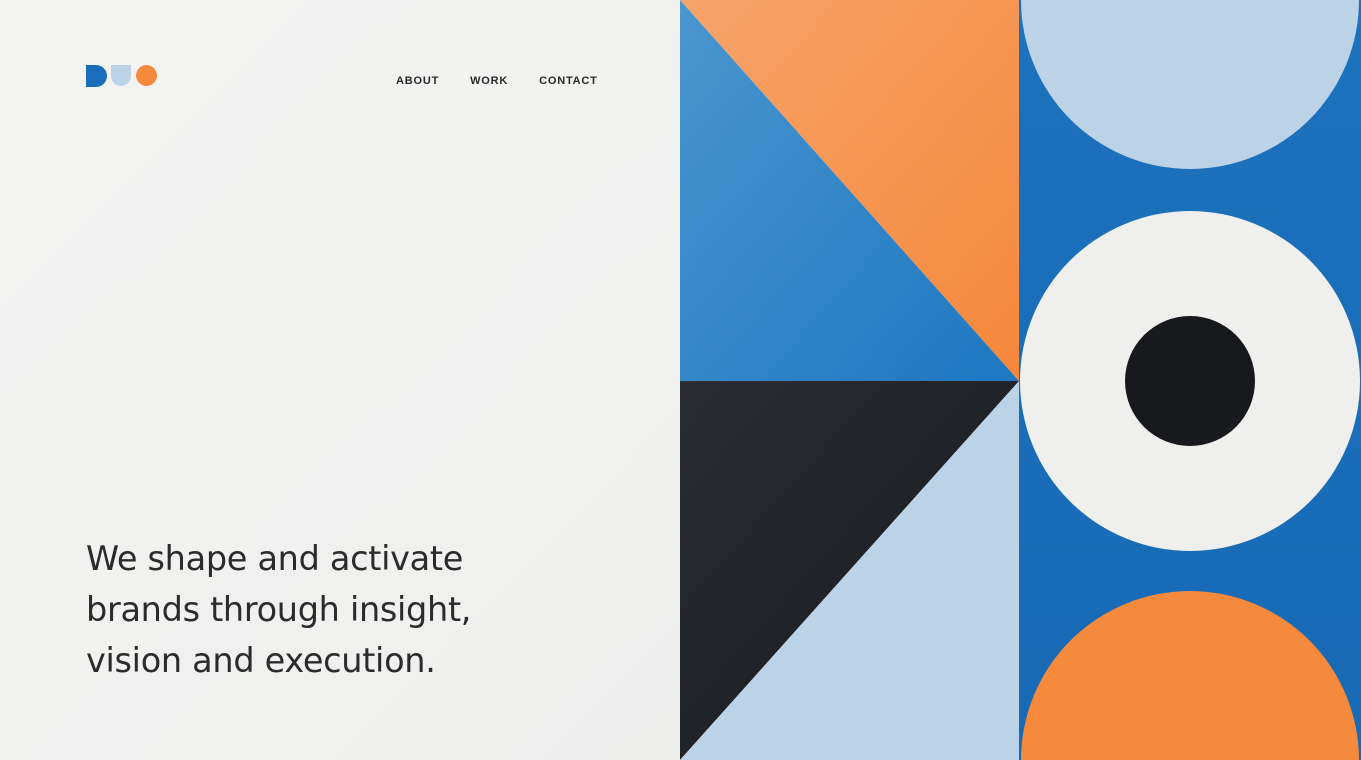  What do you see at coordinates (568, 81) in the screenshot?
I see `nav-link-contact: CONTACT` at bounding box center [568, 81].